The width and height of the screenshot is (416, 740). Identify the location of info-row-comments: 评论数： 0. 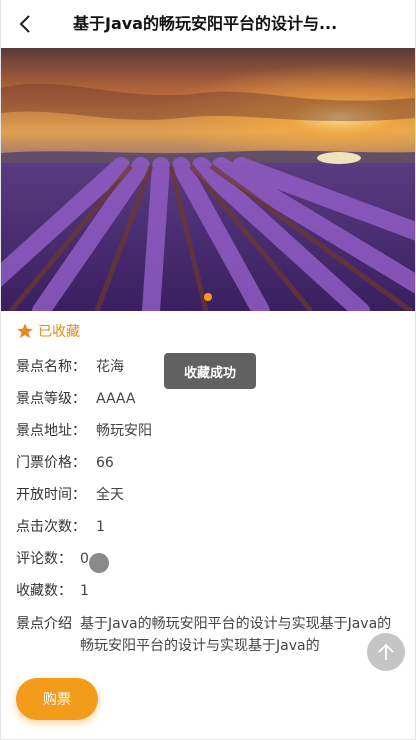
(208, 559).